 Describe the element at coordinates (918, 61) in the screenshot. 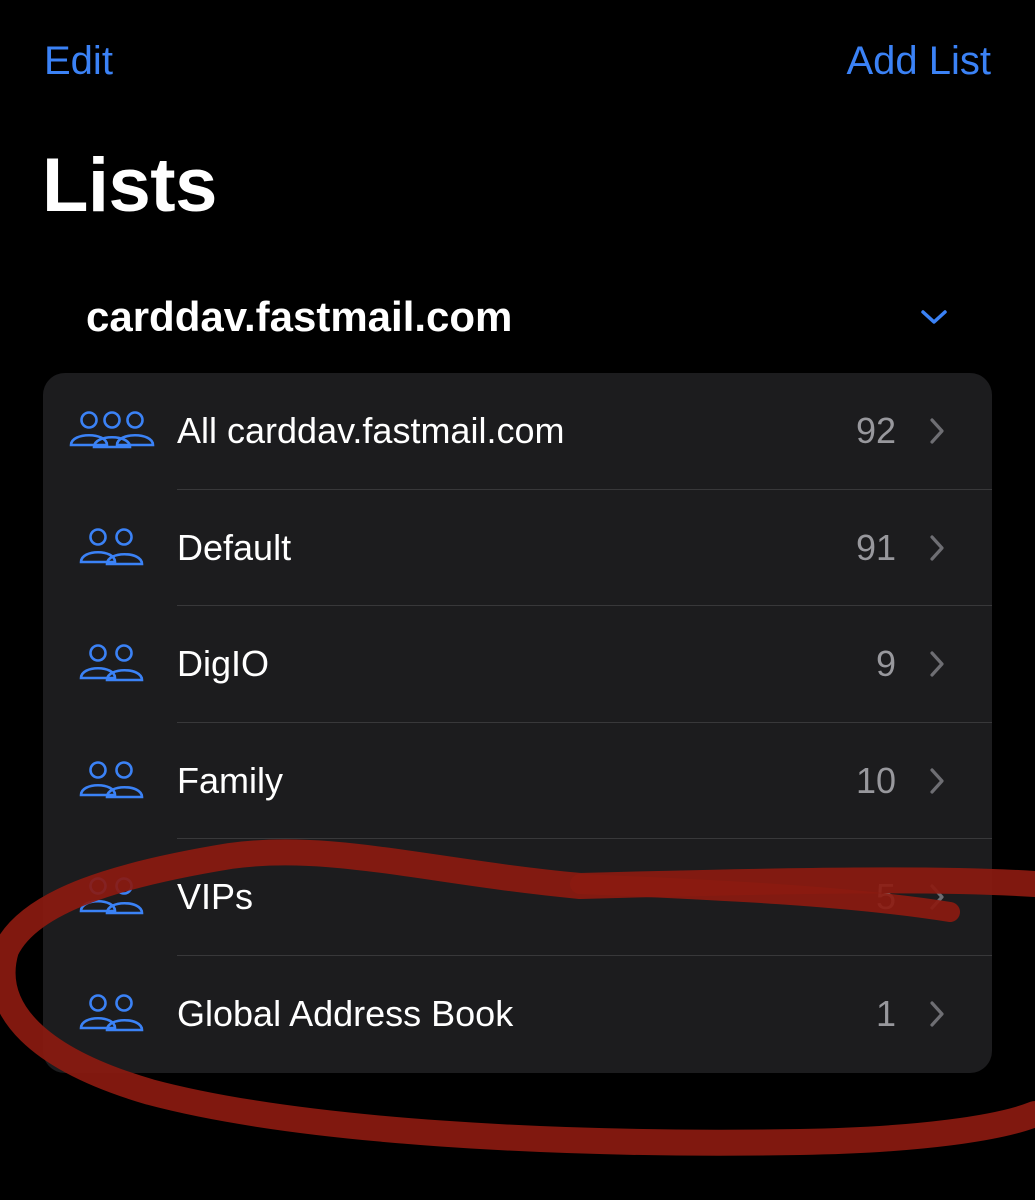

I see `add-list-button: Add List` at that location.